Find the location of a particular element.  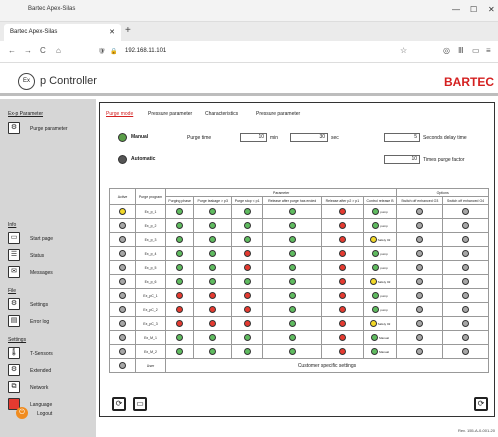

new-tab-icon: + is located at coordinates (128, 30).